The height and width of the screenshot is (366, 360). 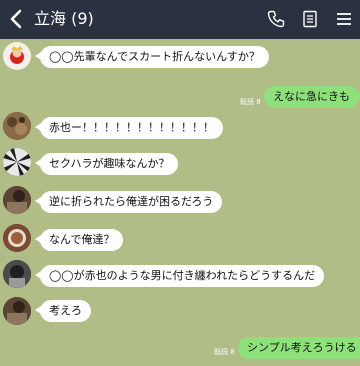 What do you see at coordinates (16, 19) in the screenshot?
I see `back-icon` at bounding box center [16, 19].